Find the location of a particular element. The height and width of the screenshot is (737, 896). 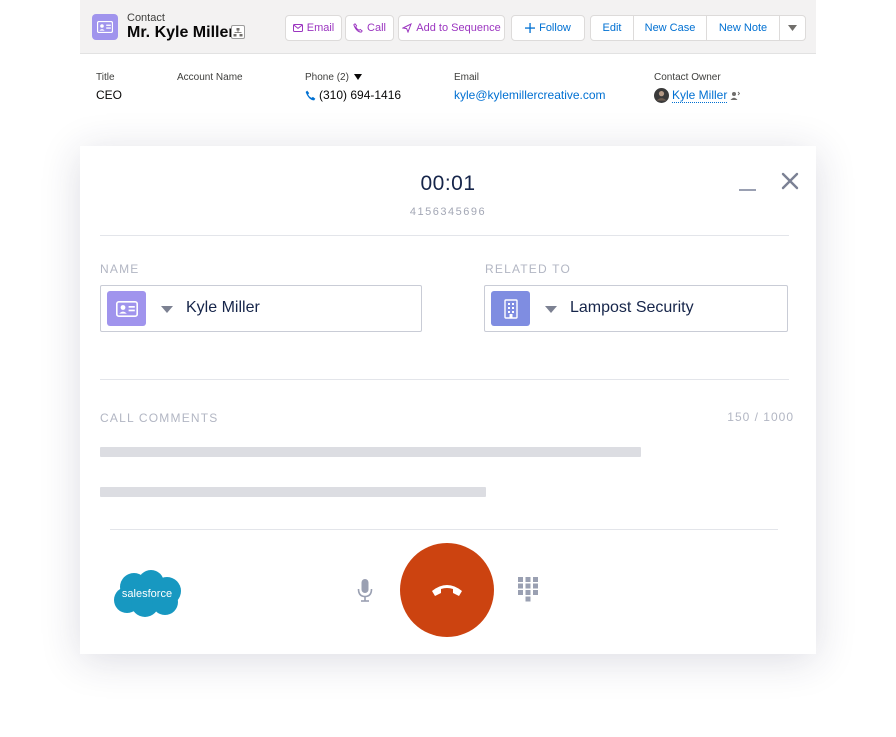

microphone-icon is located at coordinates (365, 591).